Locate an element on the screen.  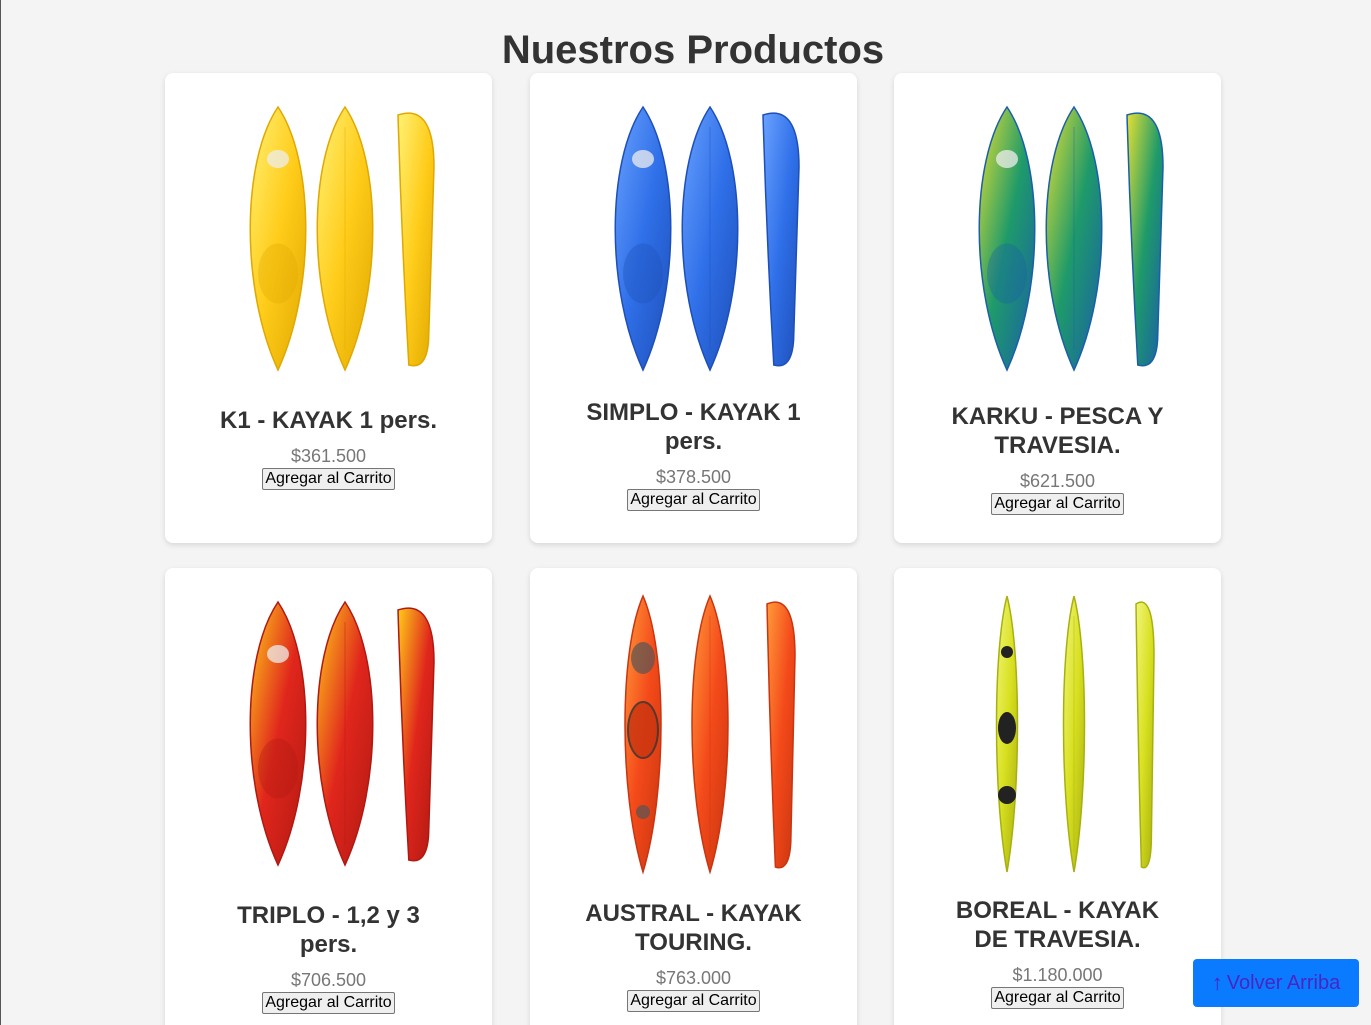
product-price: $361.500 is located at coordinates (328, 456).